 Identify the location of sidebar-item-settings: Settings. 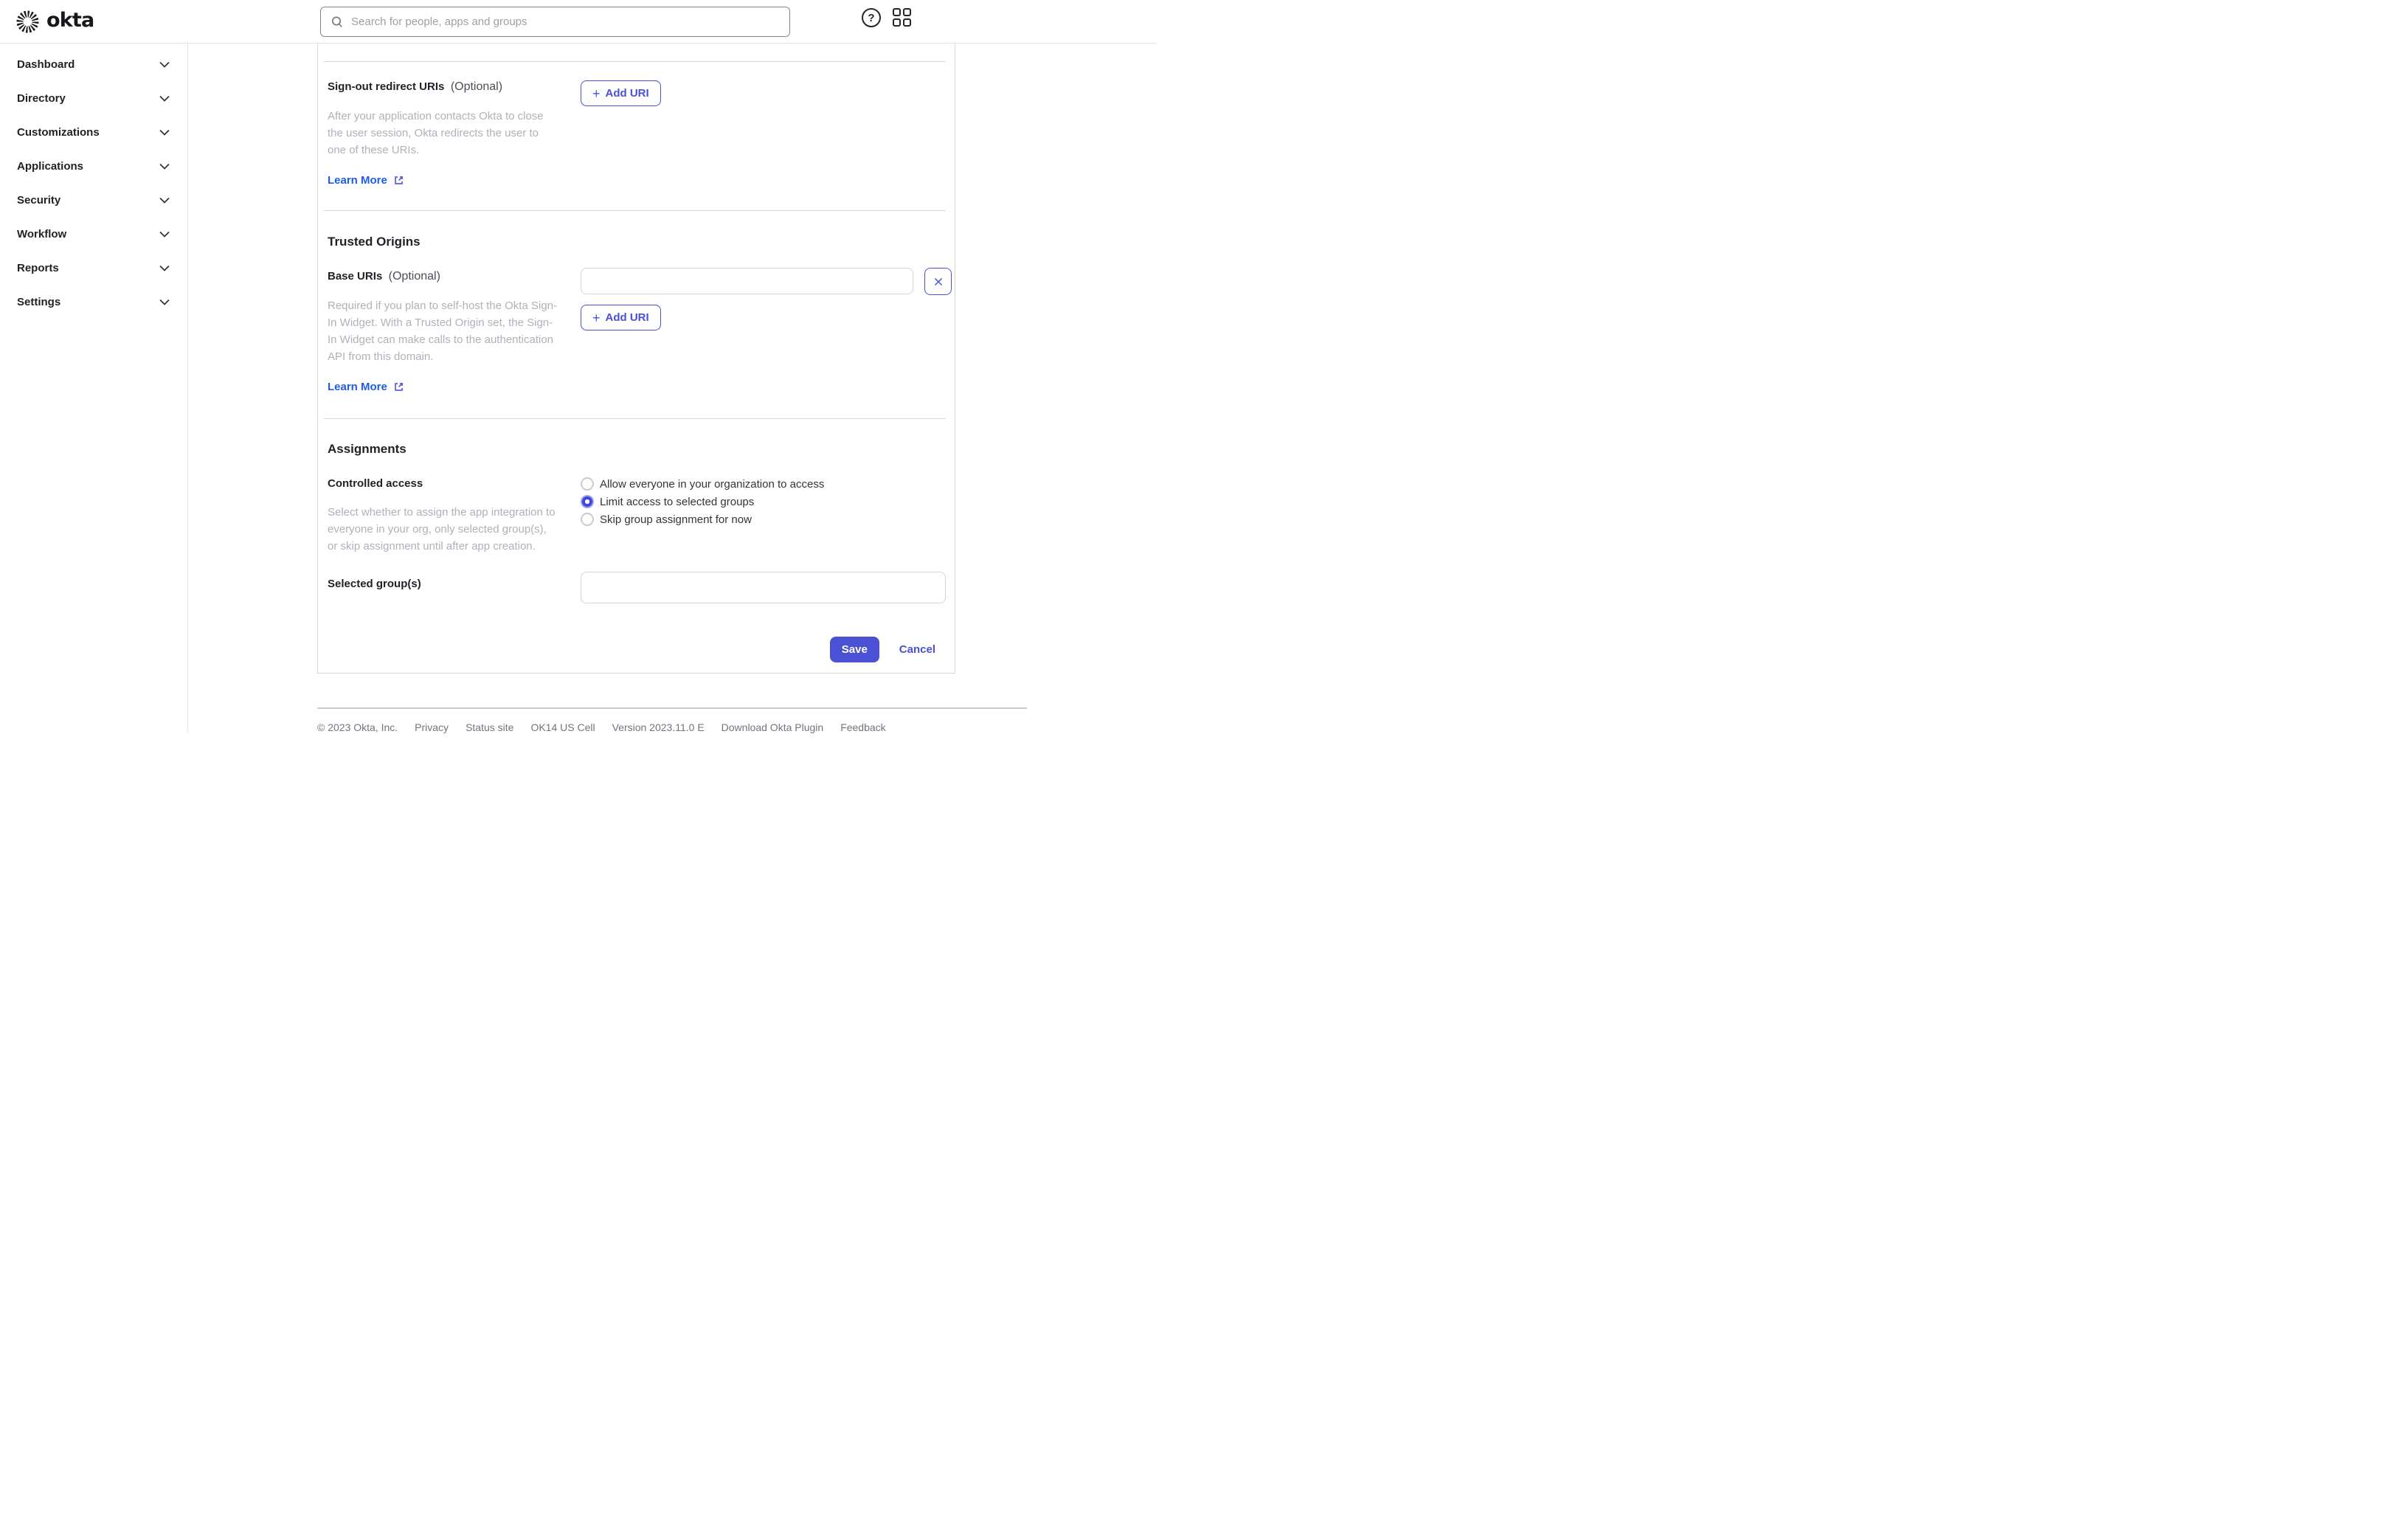
(94, 302).